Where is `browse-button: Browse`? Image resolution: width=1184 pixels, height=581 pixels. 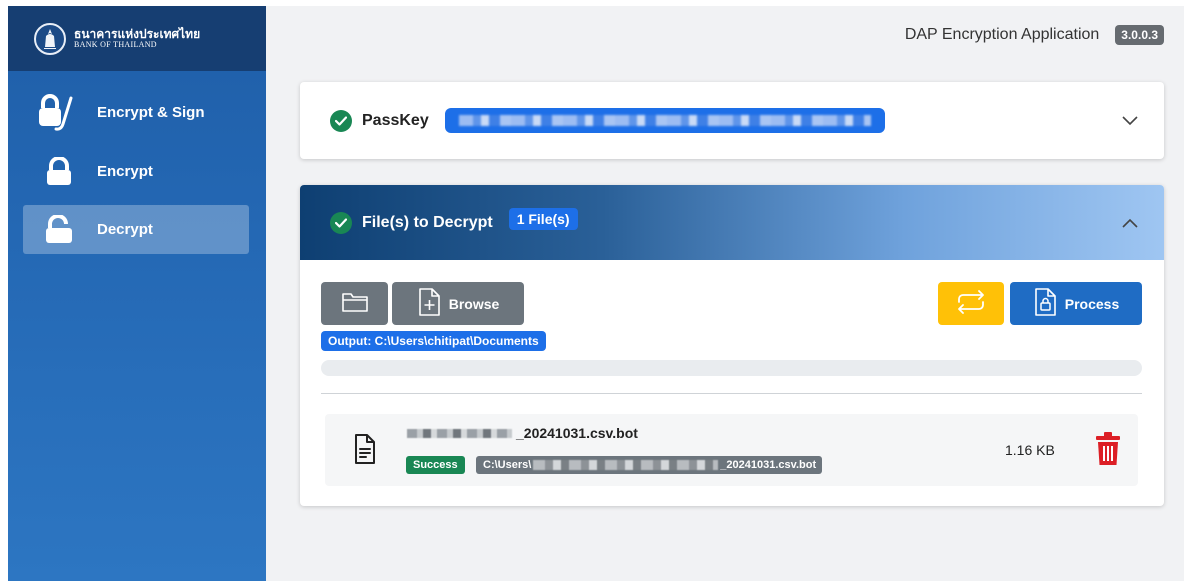 browse-button: Browse is located at coordinates (458, 303).